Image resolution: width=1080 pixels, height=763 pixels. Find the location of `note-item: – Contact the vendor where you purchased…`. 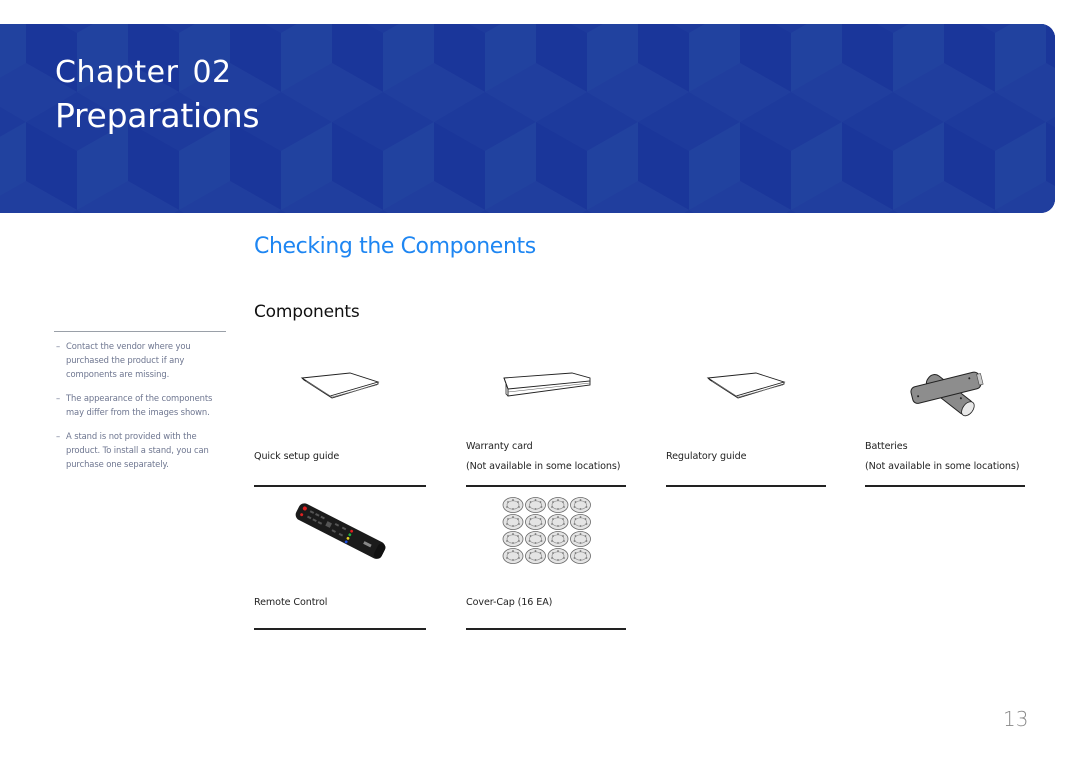

note-item: – Contact the vendor where you purchased… is located at coordinates (140, 360).